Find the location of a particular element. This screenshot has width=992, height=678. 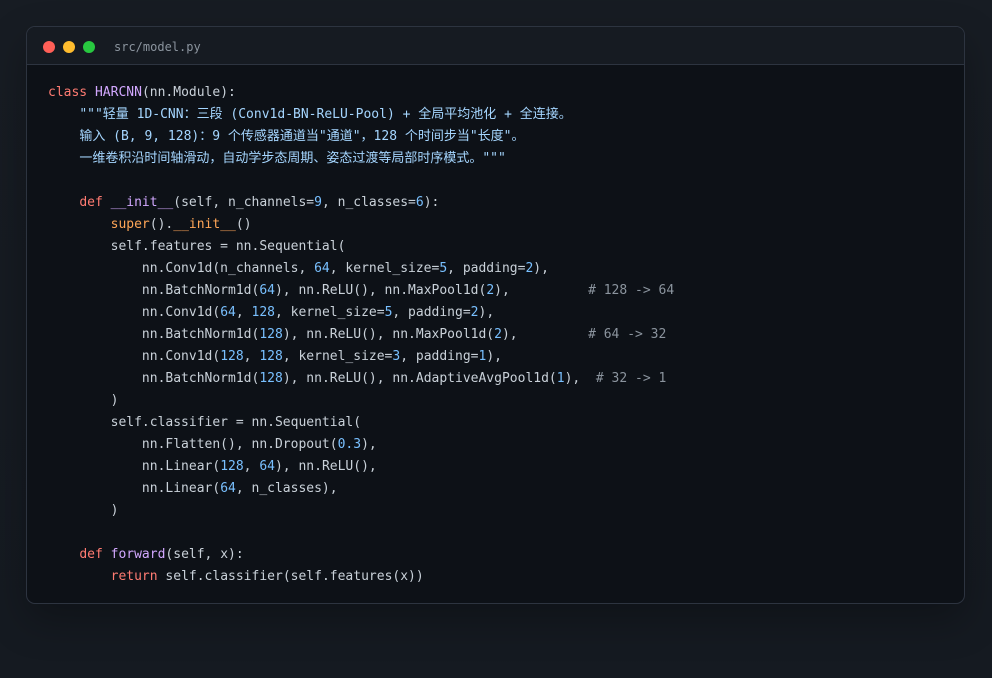

code-token-plain: (self, n_channels= is located at coordinates (244, 202).